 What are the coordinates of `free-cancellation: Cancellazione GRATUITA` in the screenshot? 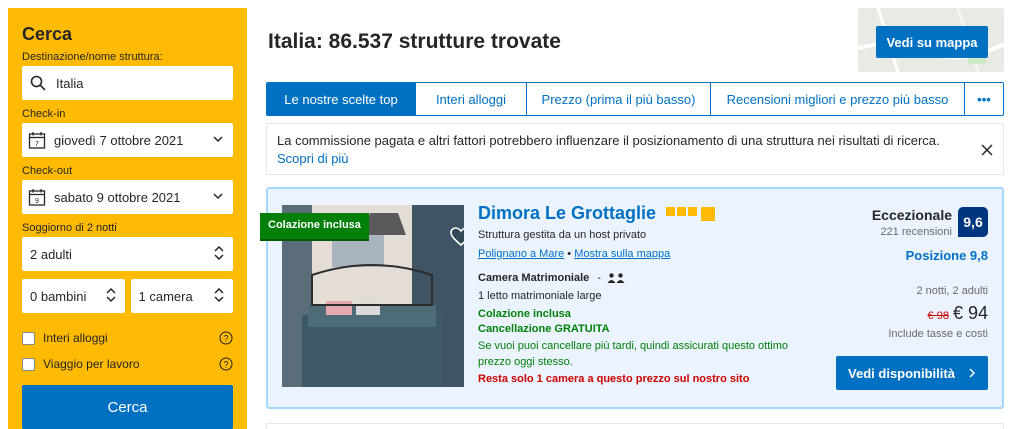 It's located at (544, 329).